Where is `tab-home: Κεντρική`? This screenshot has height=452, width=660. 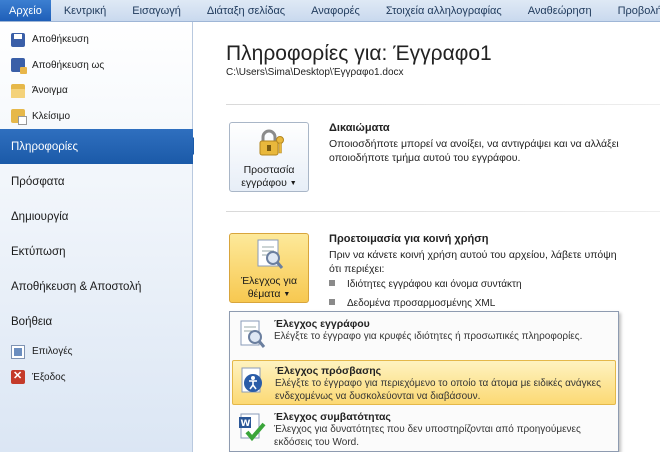 tab-home: Κεντρική is located at coordinates (85, 10).